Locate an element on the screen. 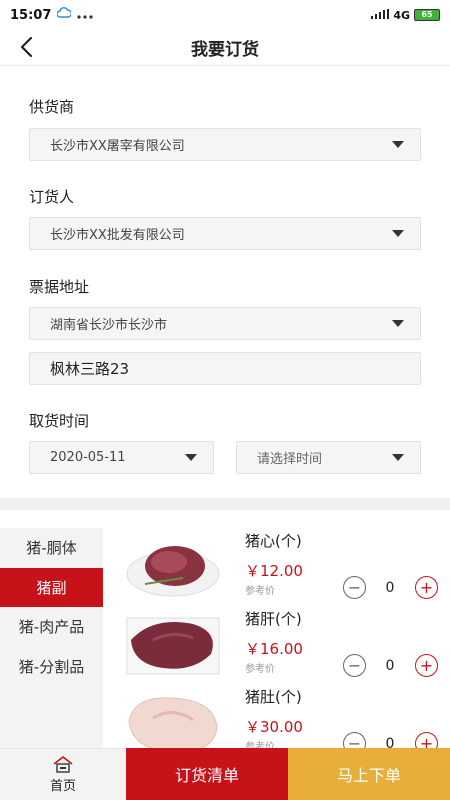 The image size is (450, 800). app-header: 我要订货 is located at coordinates (225, 48).